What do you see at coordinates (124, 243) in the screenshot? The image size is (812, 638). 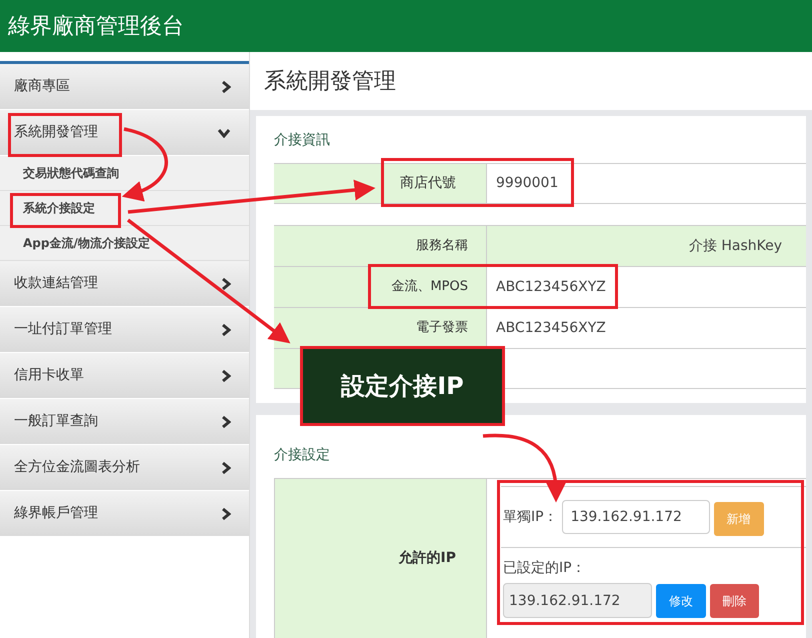 I see `submenu-item: App金流/物流介接設定` at bounding box center [124, 243].